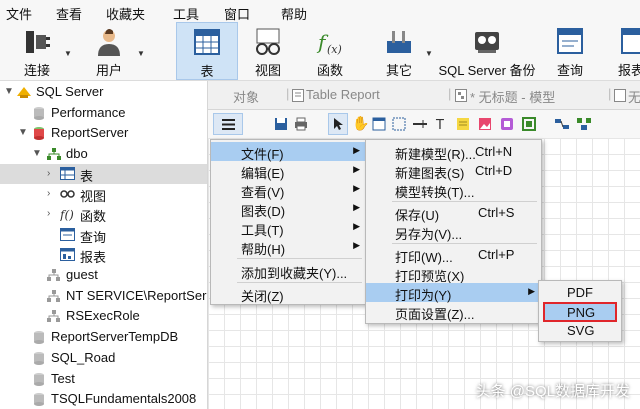 This screenshot has height=409, width=640. Describe the element at coordinates (453, 213) in the screenshot. I see `menu-item-save: 保存(U) Ctrl+S` at that location.